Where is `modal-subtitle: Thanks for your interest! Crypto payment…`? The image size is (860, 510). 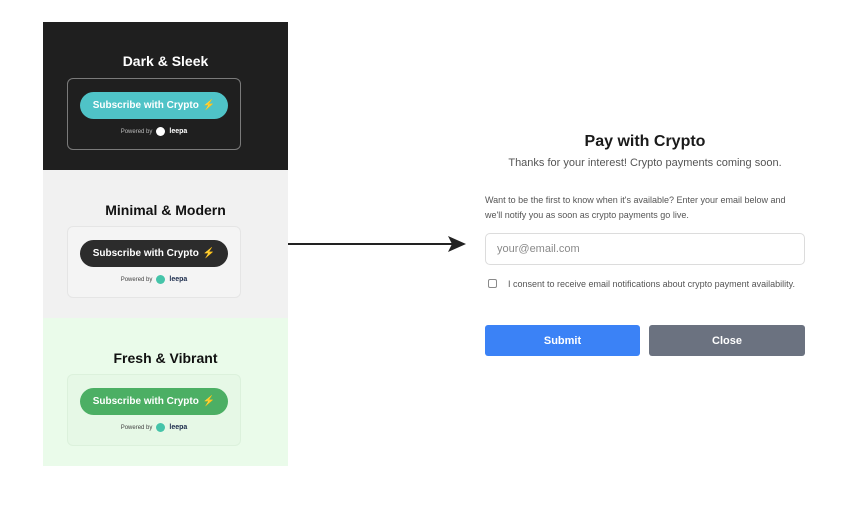 modal-subtitle: Thanks for your interest! Crypto payment… is located at coordinates (645, 163).